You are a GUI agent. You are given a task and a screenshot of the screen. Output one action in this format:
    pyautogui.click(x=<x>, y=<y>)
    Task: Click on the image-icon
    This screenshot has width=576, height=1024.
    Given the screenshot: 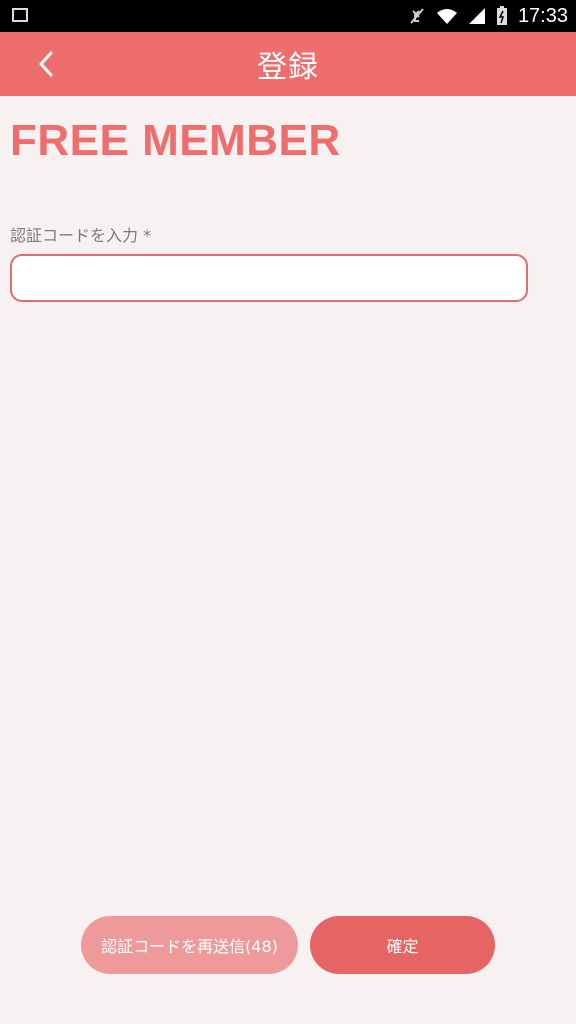 What is the action you would take?
    pyautogui.click(x=20, y=15)
    